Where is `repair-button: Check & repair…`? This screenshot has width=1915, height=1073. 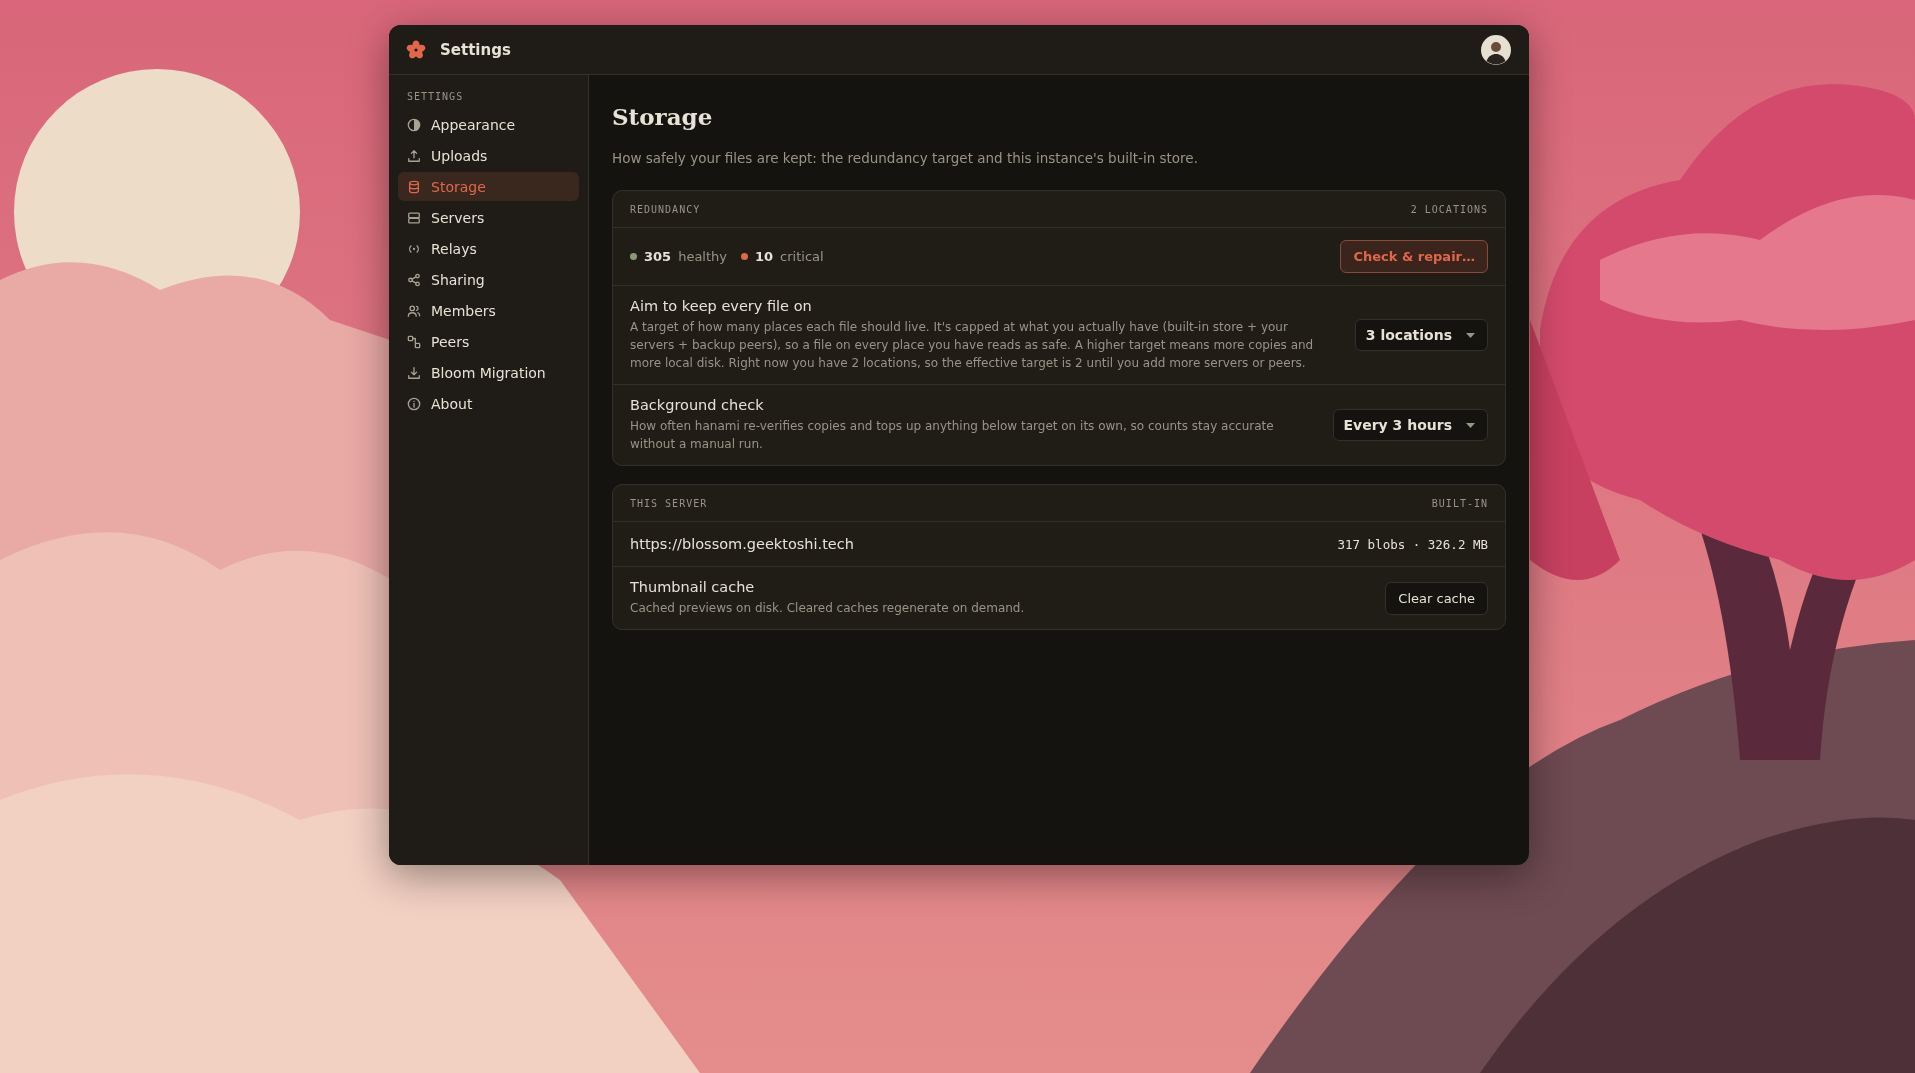
repair-button: Check & repair… is located at coordinates (1414, 256).